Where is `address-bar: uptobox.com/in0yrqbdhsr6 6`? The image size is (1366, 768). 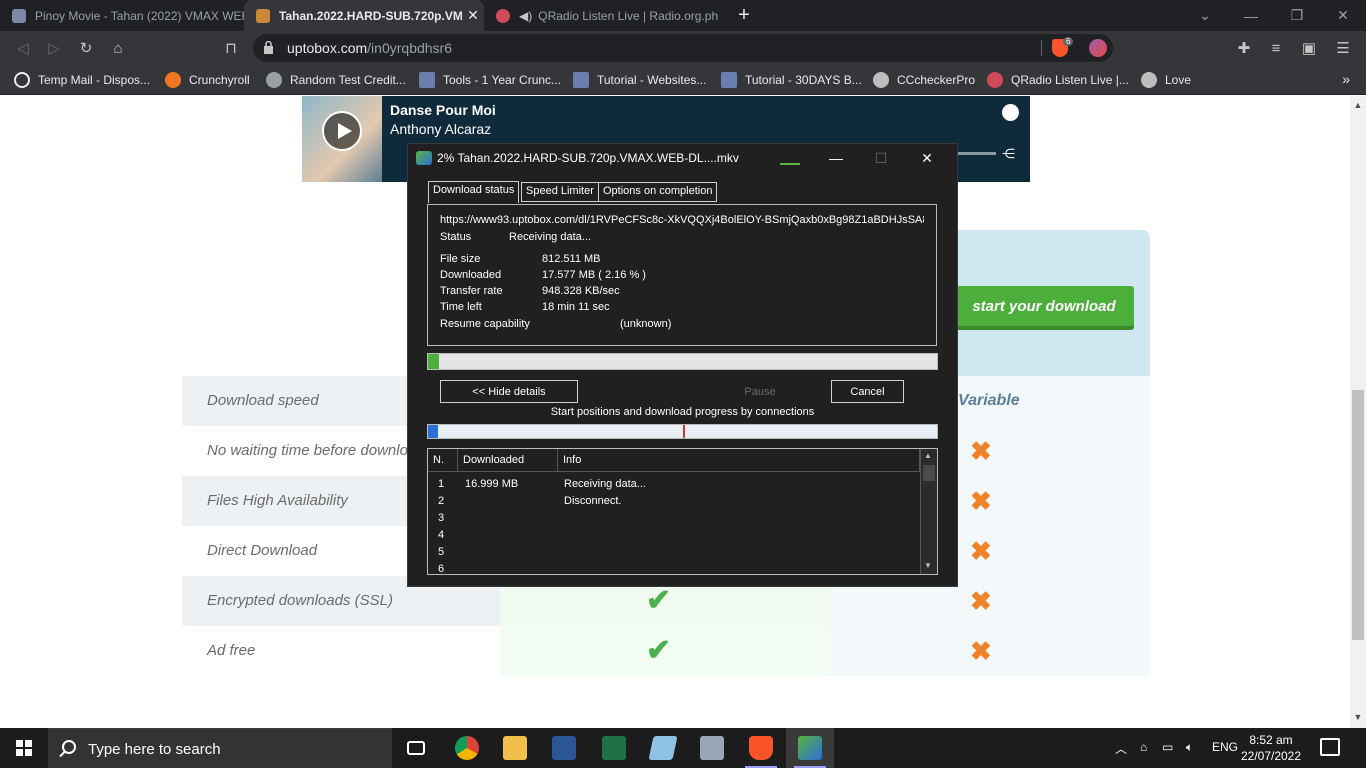
address-bar: uptobox.com/in0yrqbdhsr6 6 is located at coordinates (683, 48).